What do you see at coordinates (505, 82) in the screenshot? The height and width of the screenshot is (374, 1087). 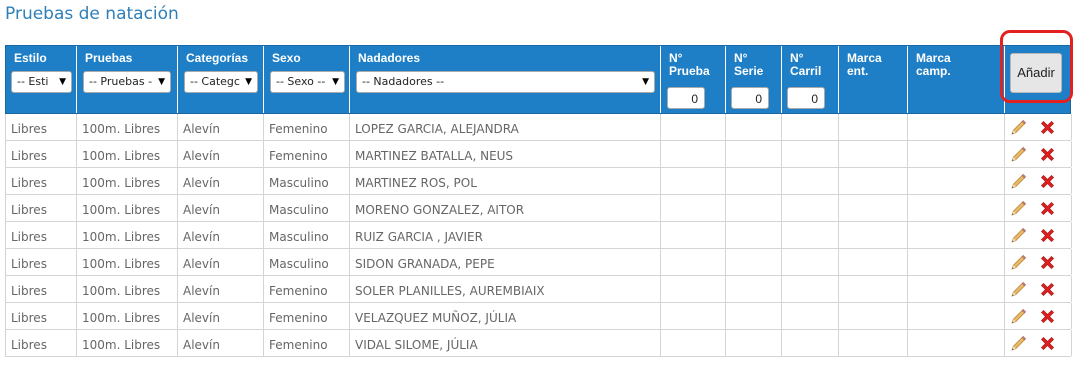 I see `nadadores-filter-select: -- Nadadores -- ▼` at bounding box center [505, 82].